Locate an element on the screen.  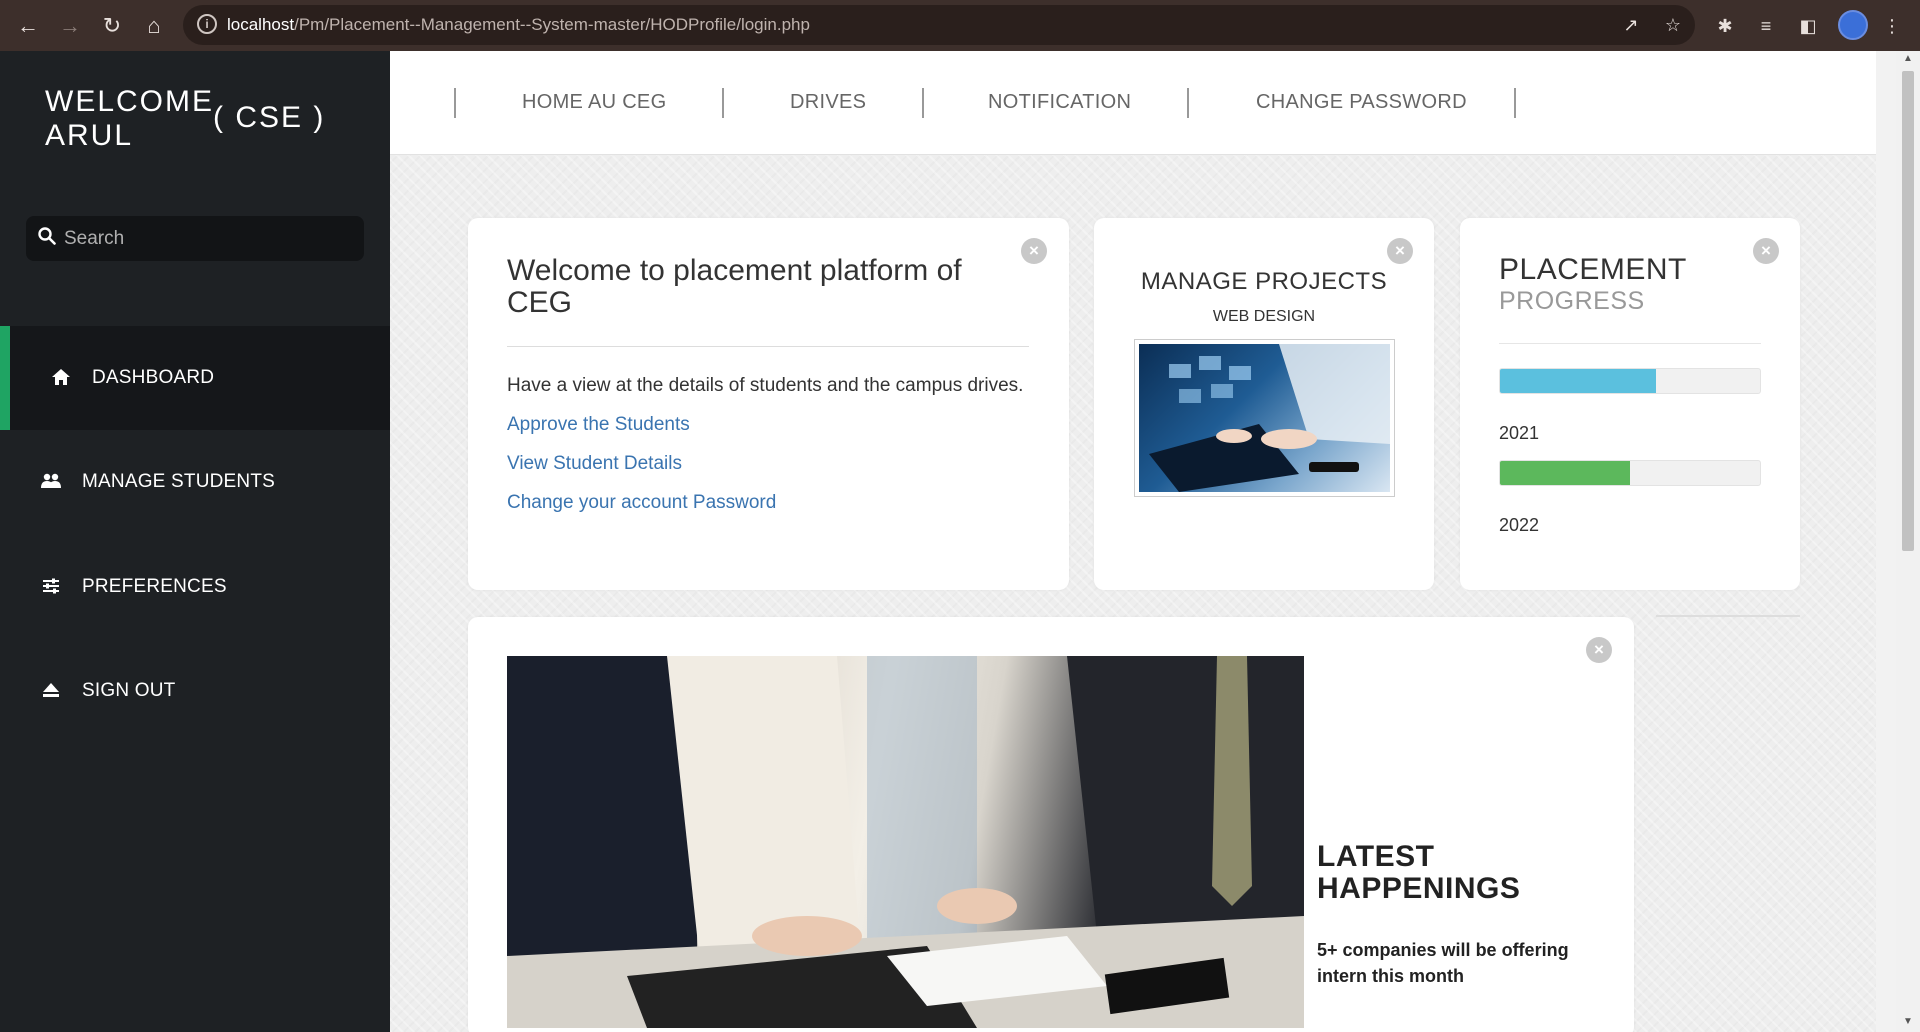
site-info-icon: i is located at coordinates (207, 24).